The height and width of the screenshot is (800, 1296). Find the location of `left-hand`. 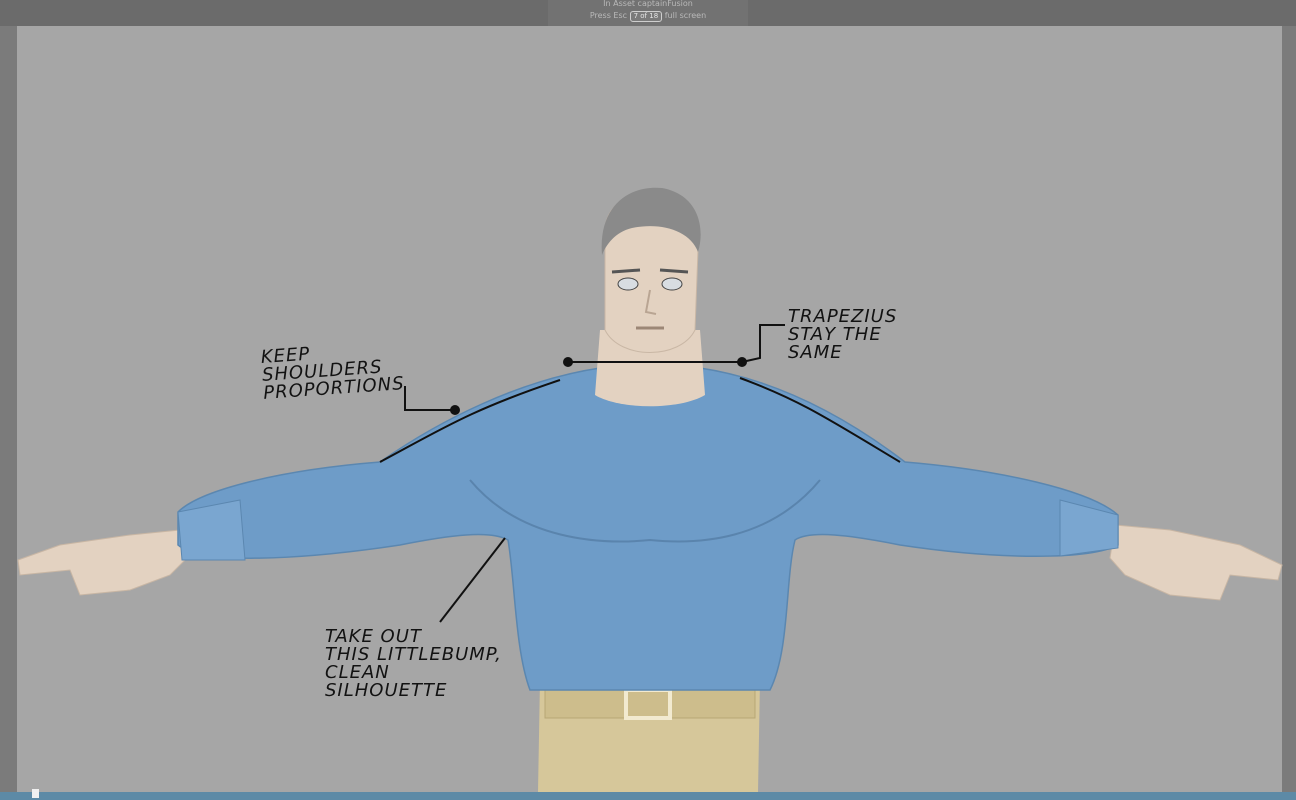

left-hand is located at coordinates (101, 562).